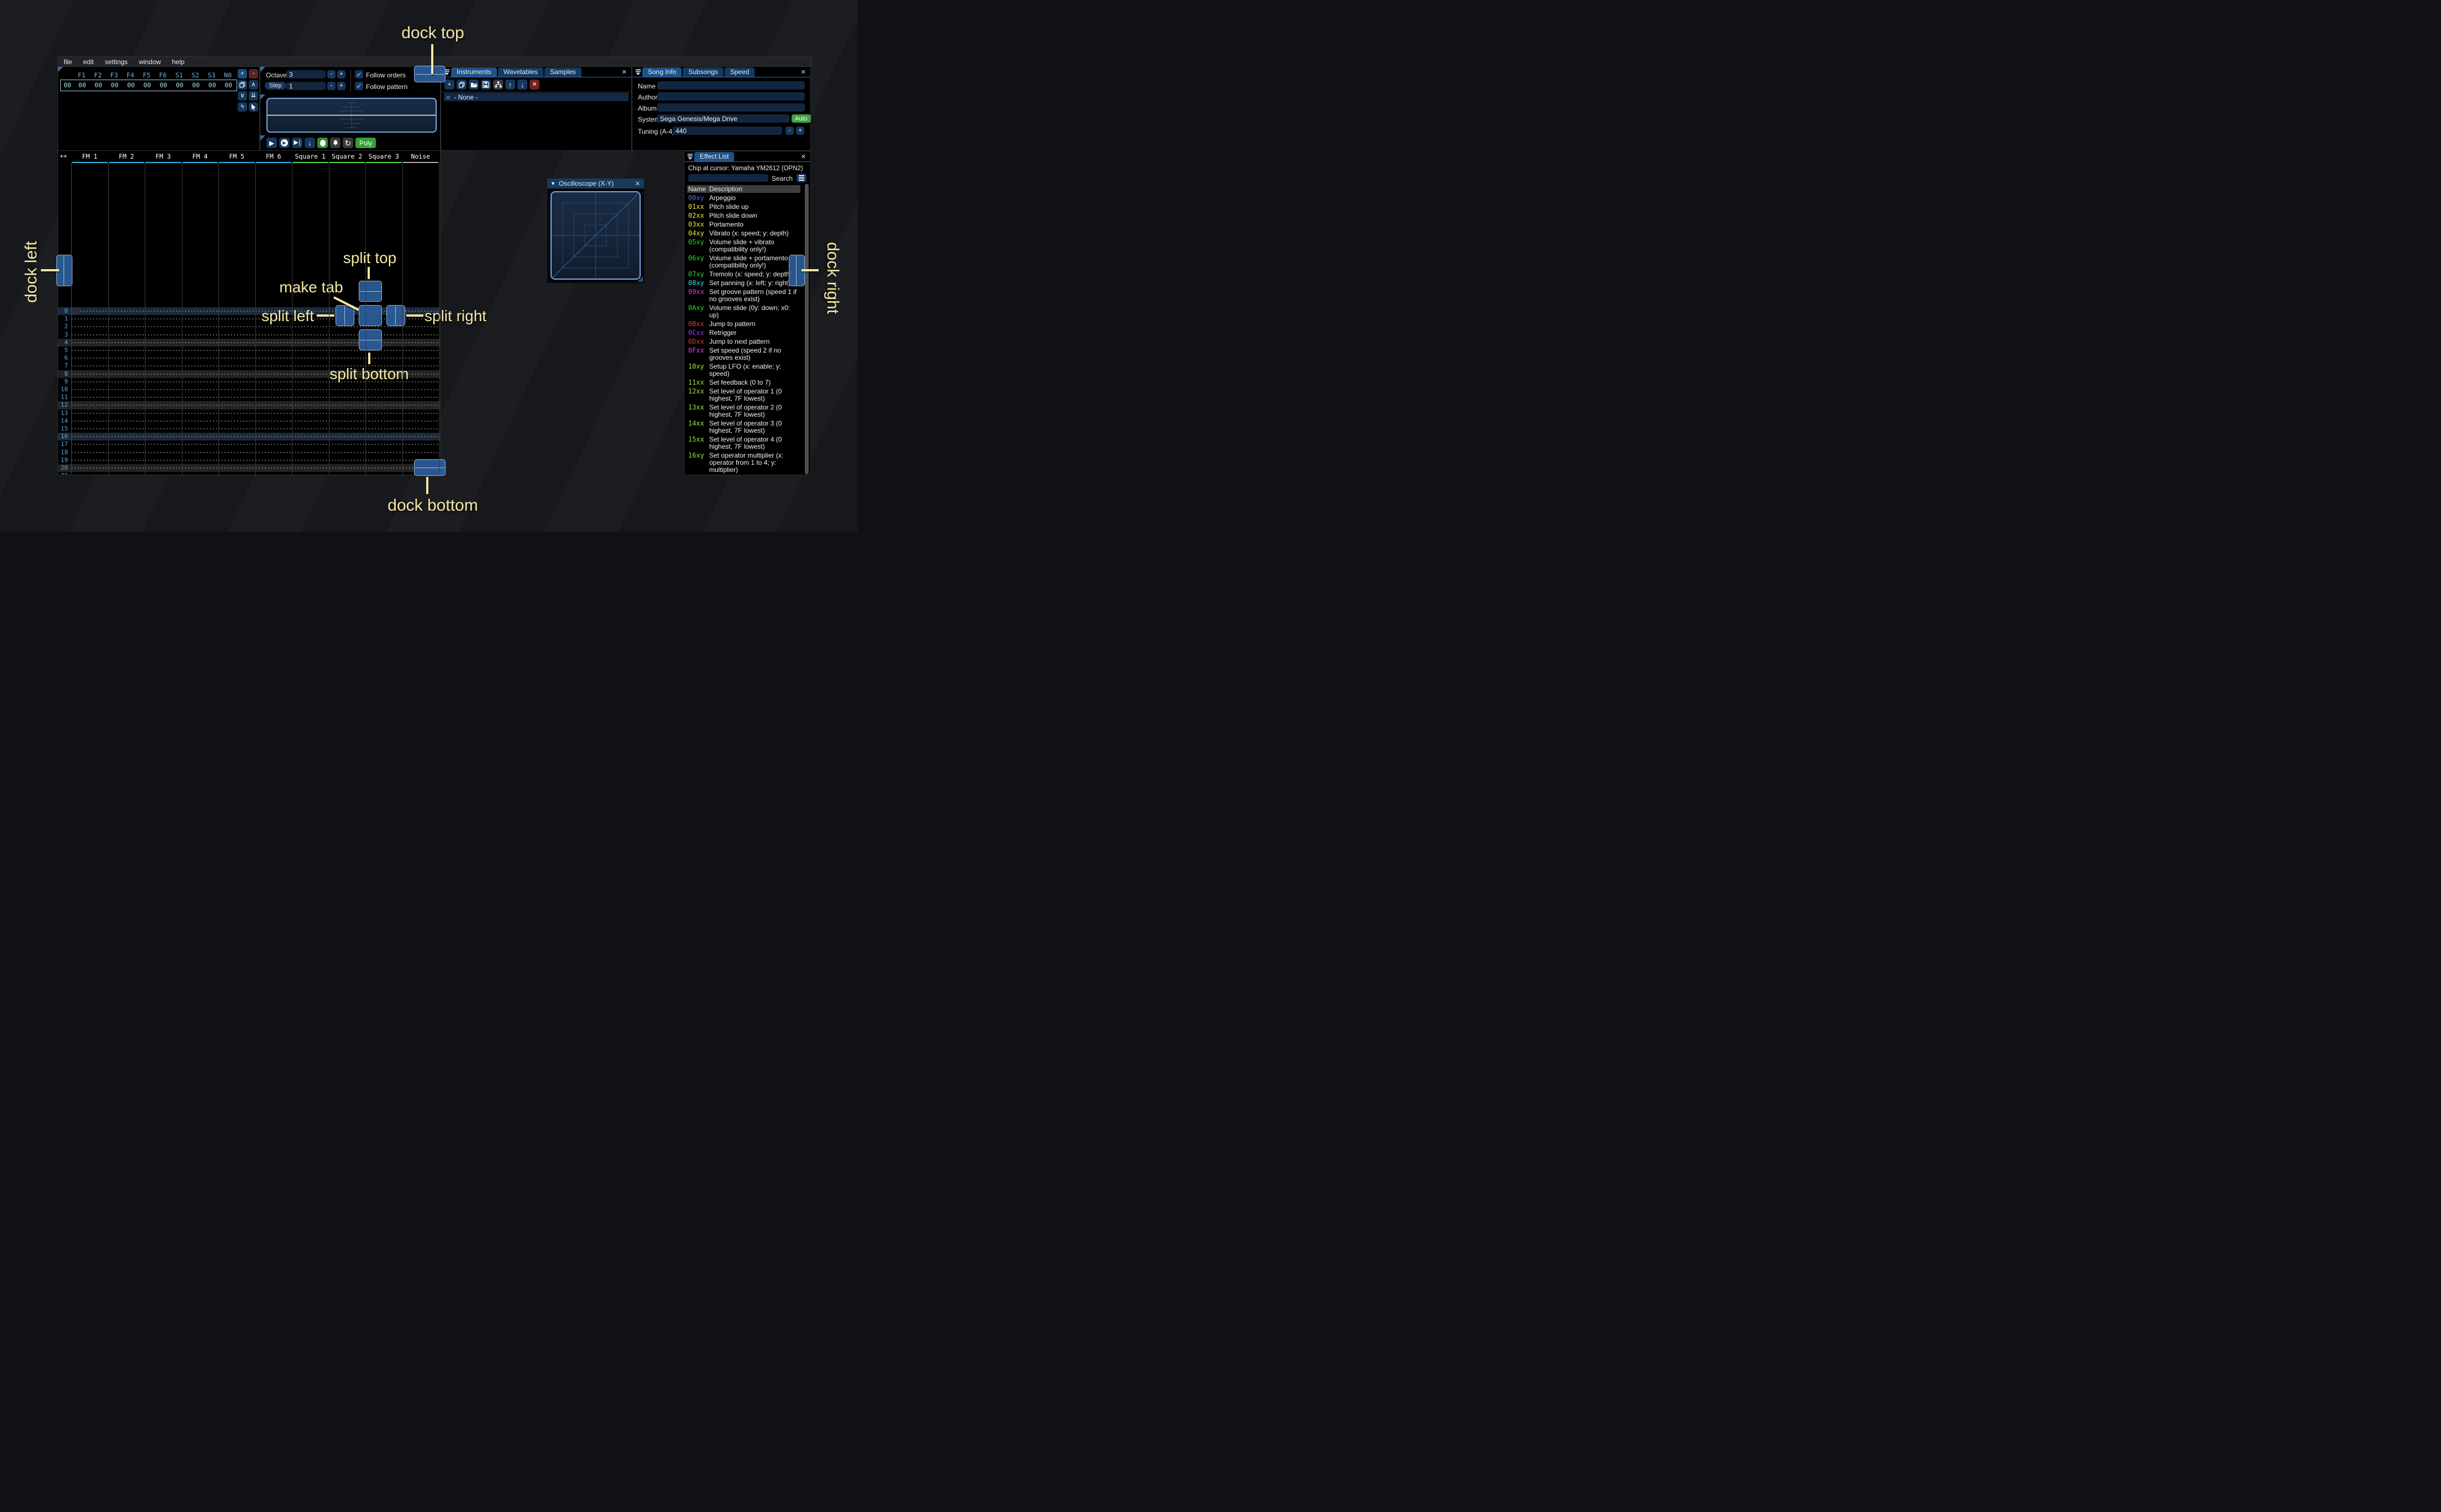 This screenshot has width=2441, height=1512. Describe the element at coordinates (331, 86) in the screenshot. I see `step-minus-button: -` at that location.